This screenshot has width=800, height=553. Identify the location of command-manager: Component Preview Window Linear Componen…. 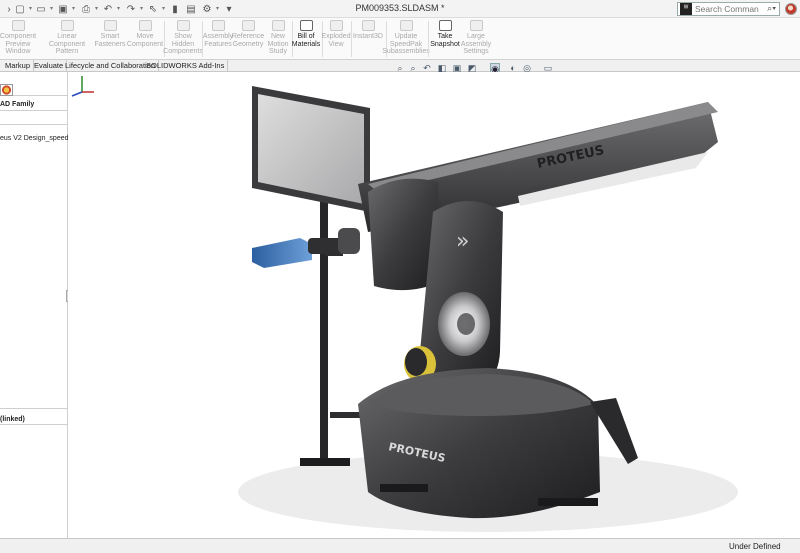
(400, 39).